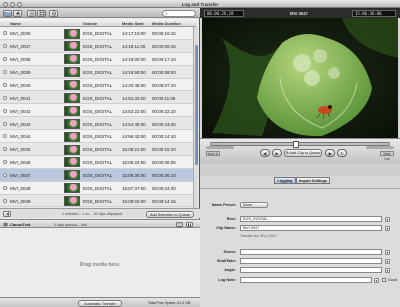  I want to click on scrollbar-thumb, so click(196, 105).